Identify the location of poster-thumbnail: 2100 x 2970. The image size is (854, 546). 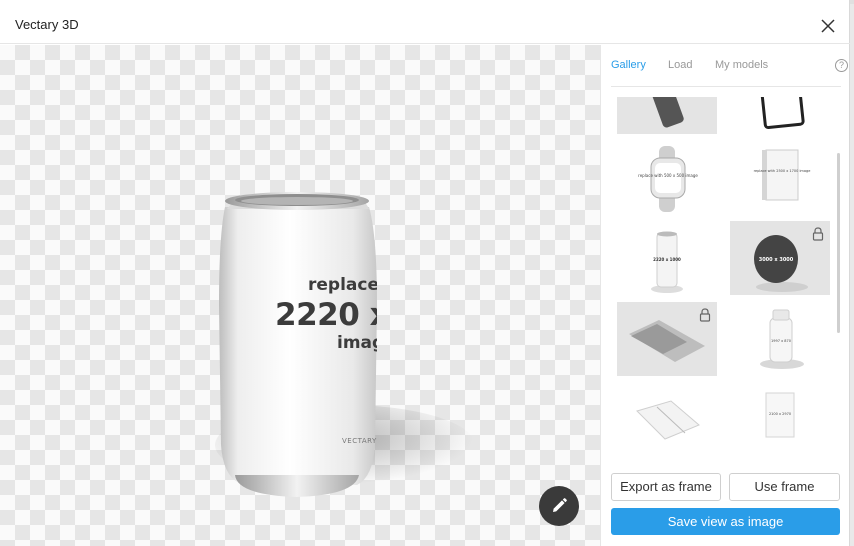
(780, 415).